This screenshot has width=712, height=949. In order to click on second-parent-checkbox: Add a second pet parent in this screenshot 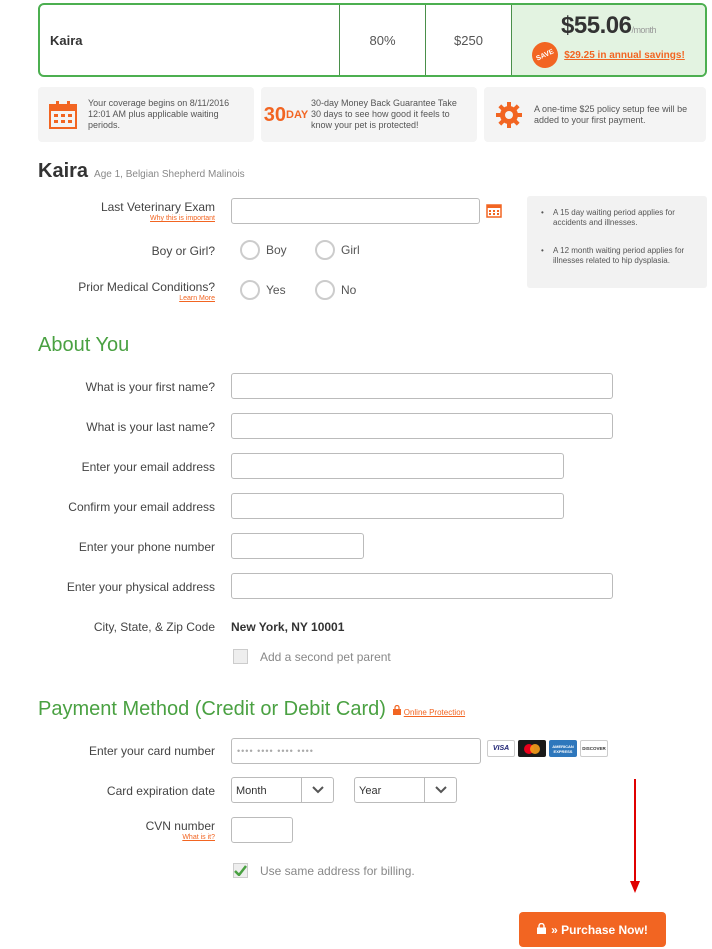, I will do `click(312, 656)`.